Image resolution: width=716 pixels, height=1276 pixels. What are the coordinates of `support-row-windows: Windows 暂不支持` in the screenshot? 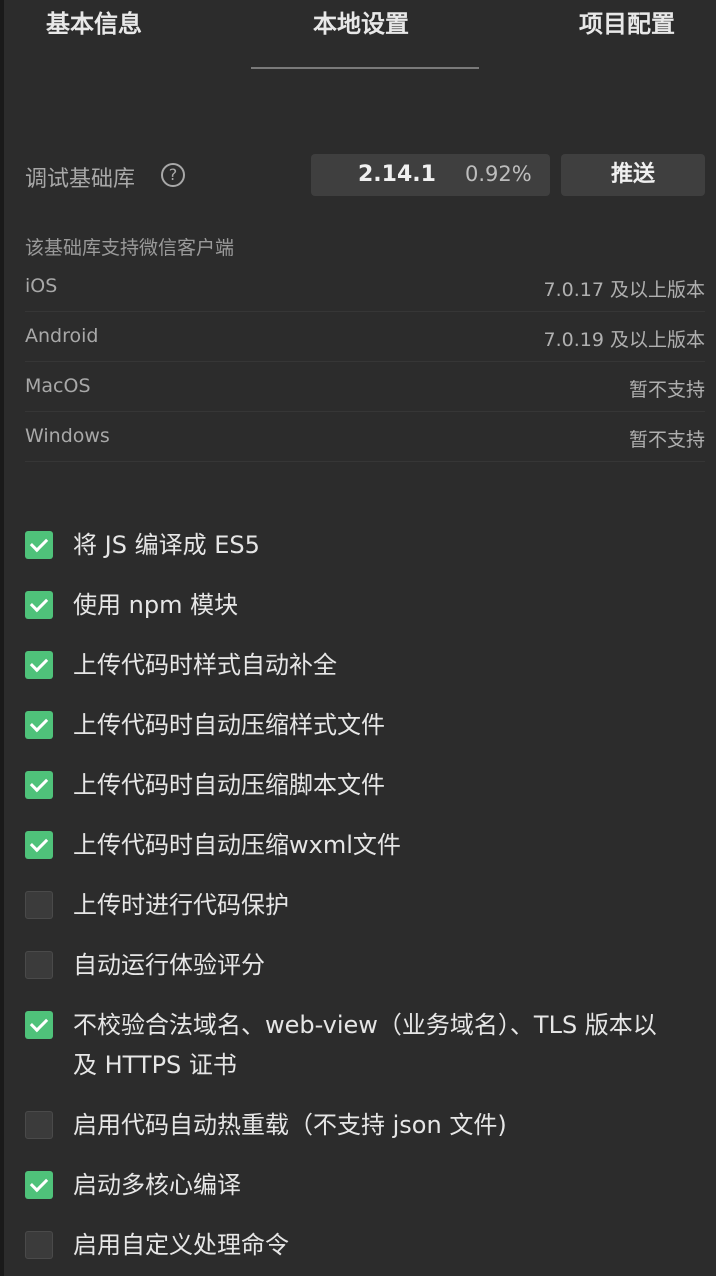 It's located at (365, 436).